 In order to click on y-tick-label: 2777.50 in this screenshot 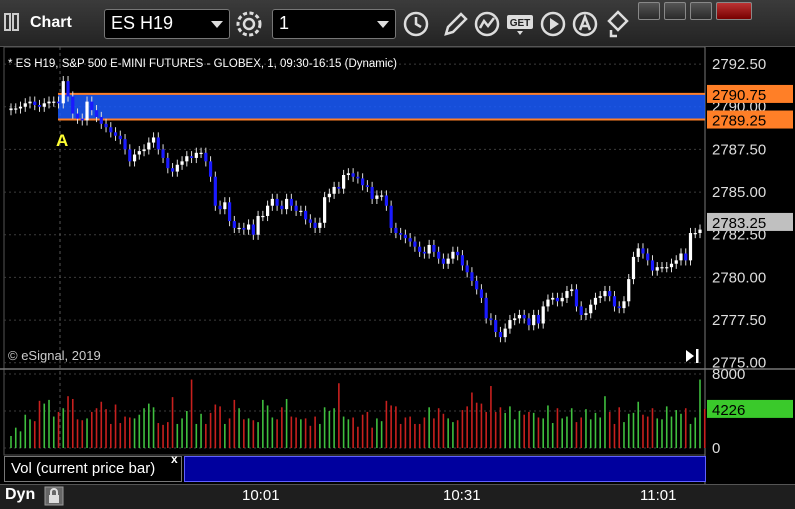, I will do `click(739, 320)`.